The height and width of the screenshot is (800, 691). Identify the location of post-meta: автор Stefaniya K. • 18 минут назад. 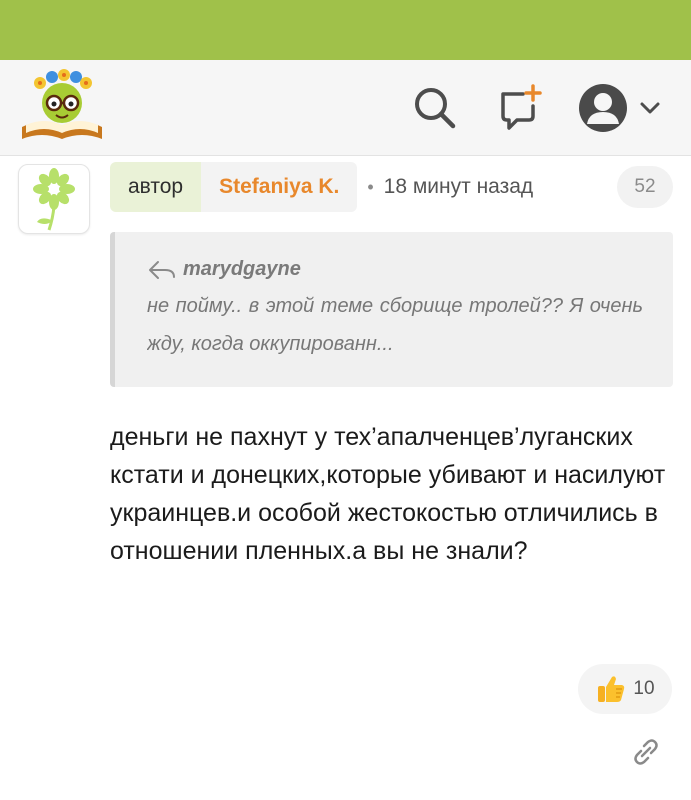
(321, 187).